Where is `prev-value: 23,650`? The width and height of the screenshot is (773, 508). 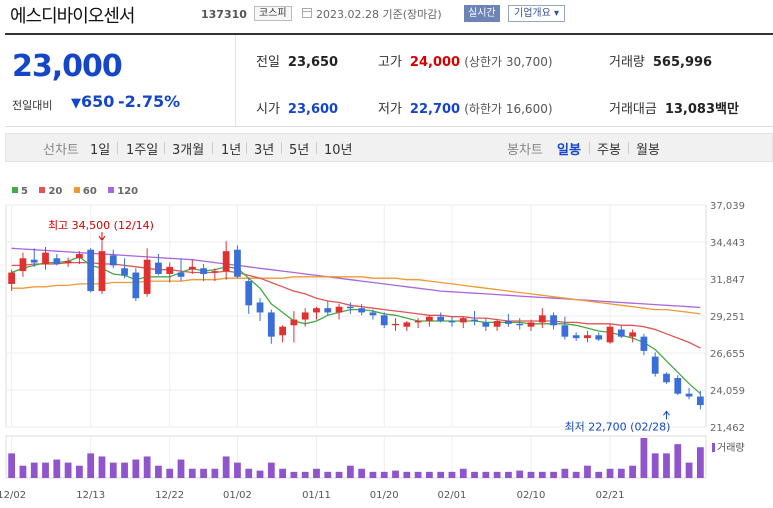 prev-value: 23,650 is located at coordinates (313, 62).